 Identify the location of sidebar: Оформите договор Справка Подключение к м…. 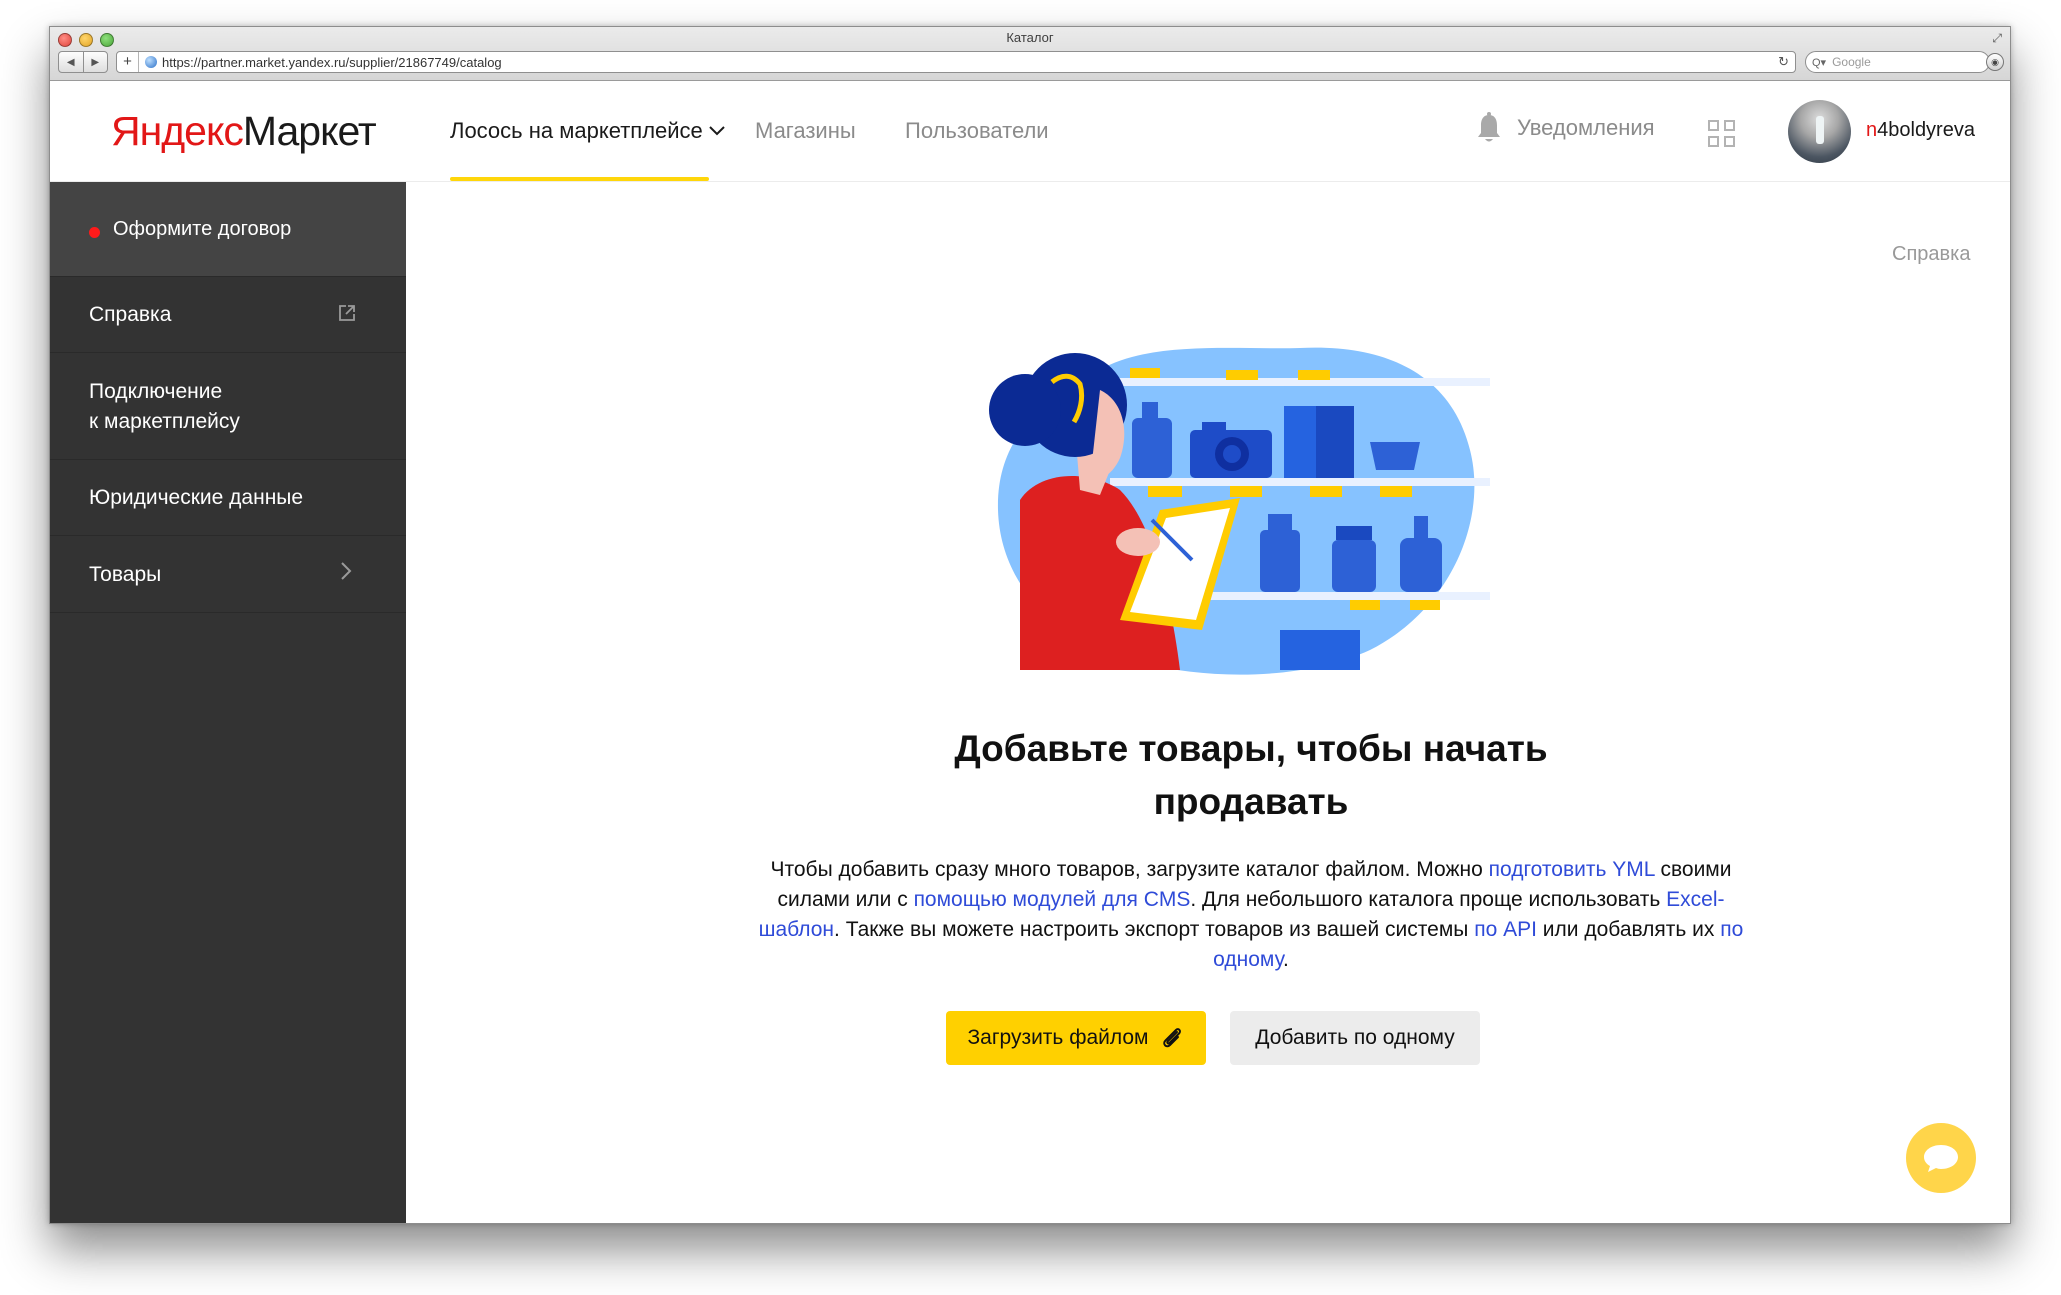
(228, 702).